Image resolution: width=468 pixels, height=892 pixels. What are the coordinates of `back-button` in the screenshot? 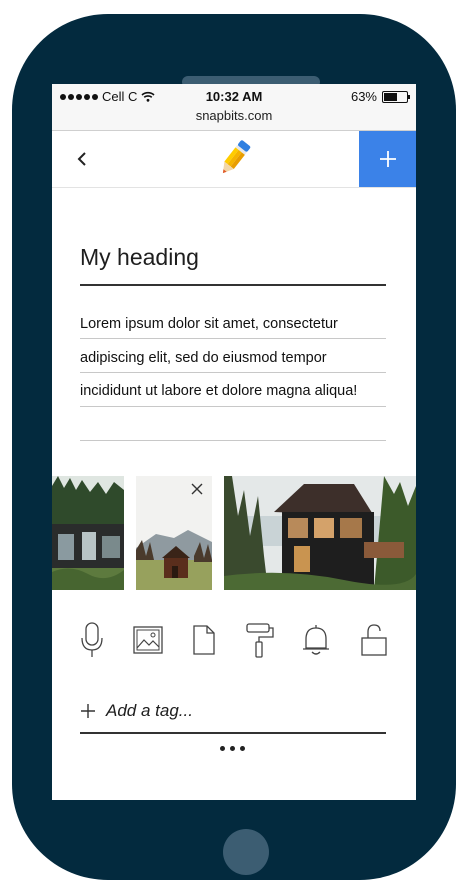 It's located at (82, 159).